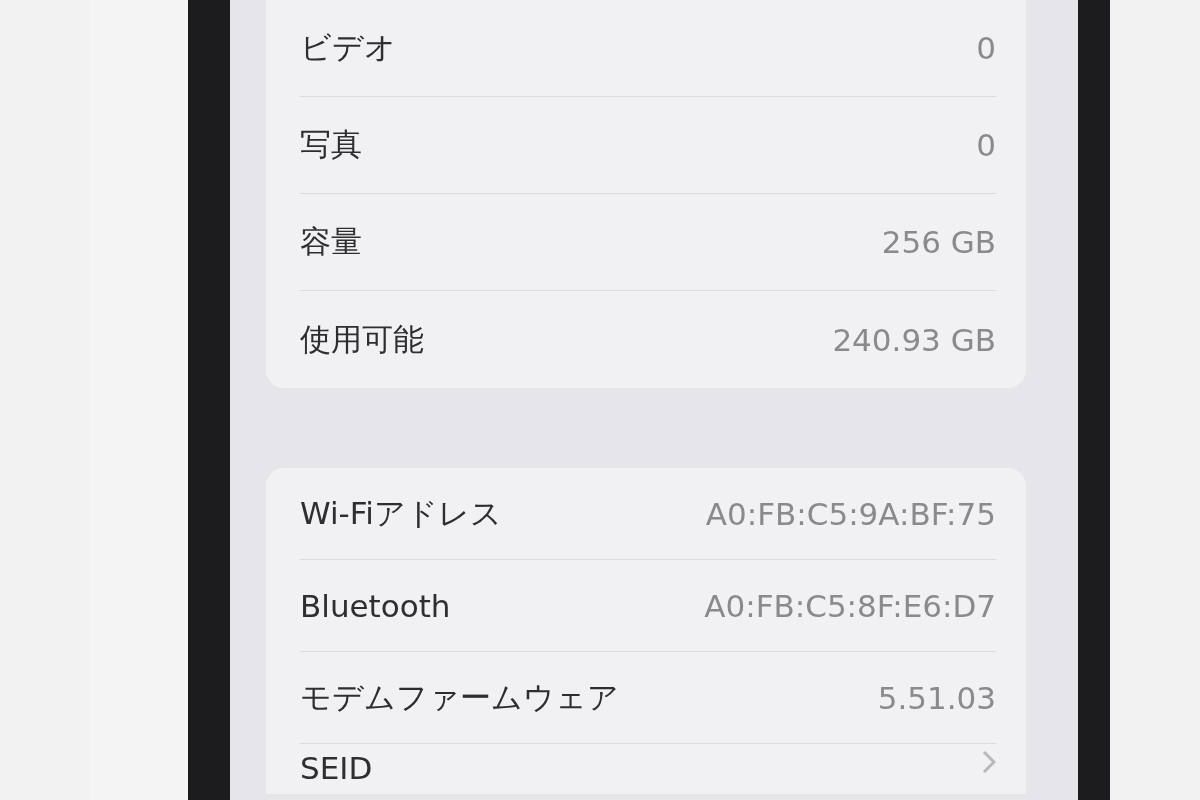 The image size is (1200, 800). Describe the element at coordinates (375, 605) in the screenshot. I see `row-label: Bluetooth` at that location.